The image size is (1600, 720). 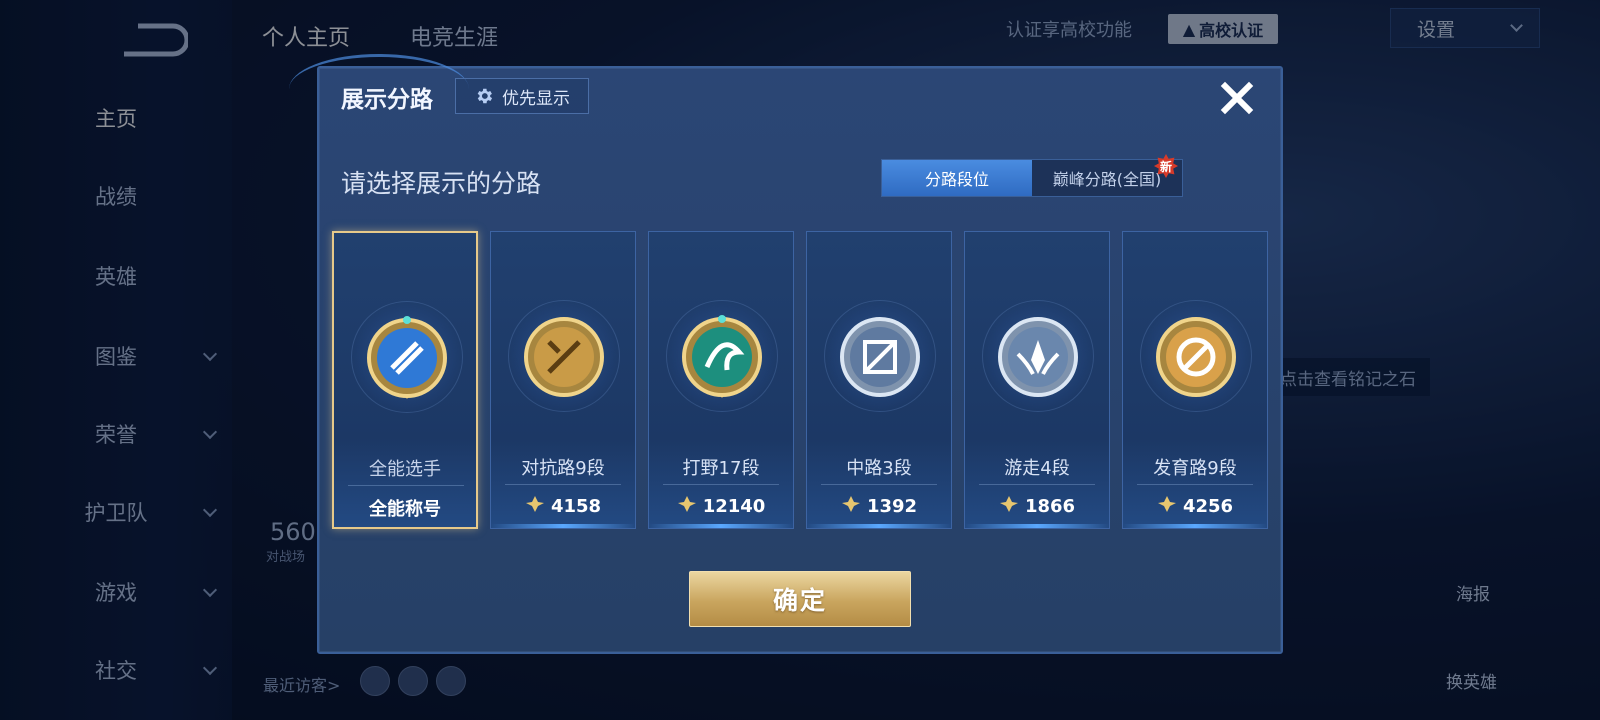 I want to click on lane-card-score-value: 1392, so click(x=892, y=506).